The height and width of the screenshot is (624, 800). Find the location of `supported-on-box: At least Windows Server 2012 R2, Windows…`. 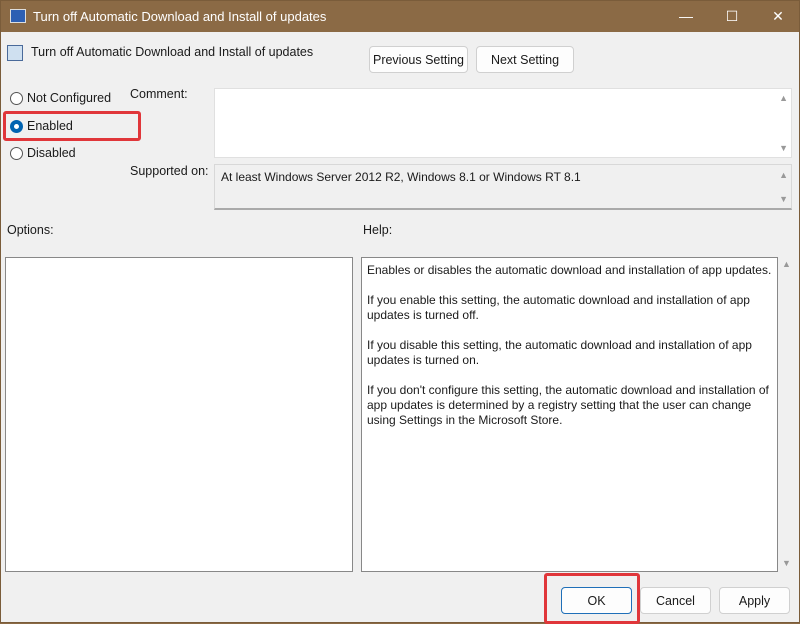

supported-on-box: At least Windows Server 2012 R2, Windows… is located at coordinates (503, 187).